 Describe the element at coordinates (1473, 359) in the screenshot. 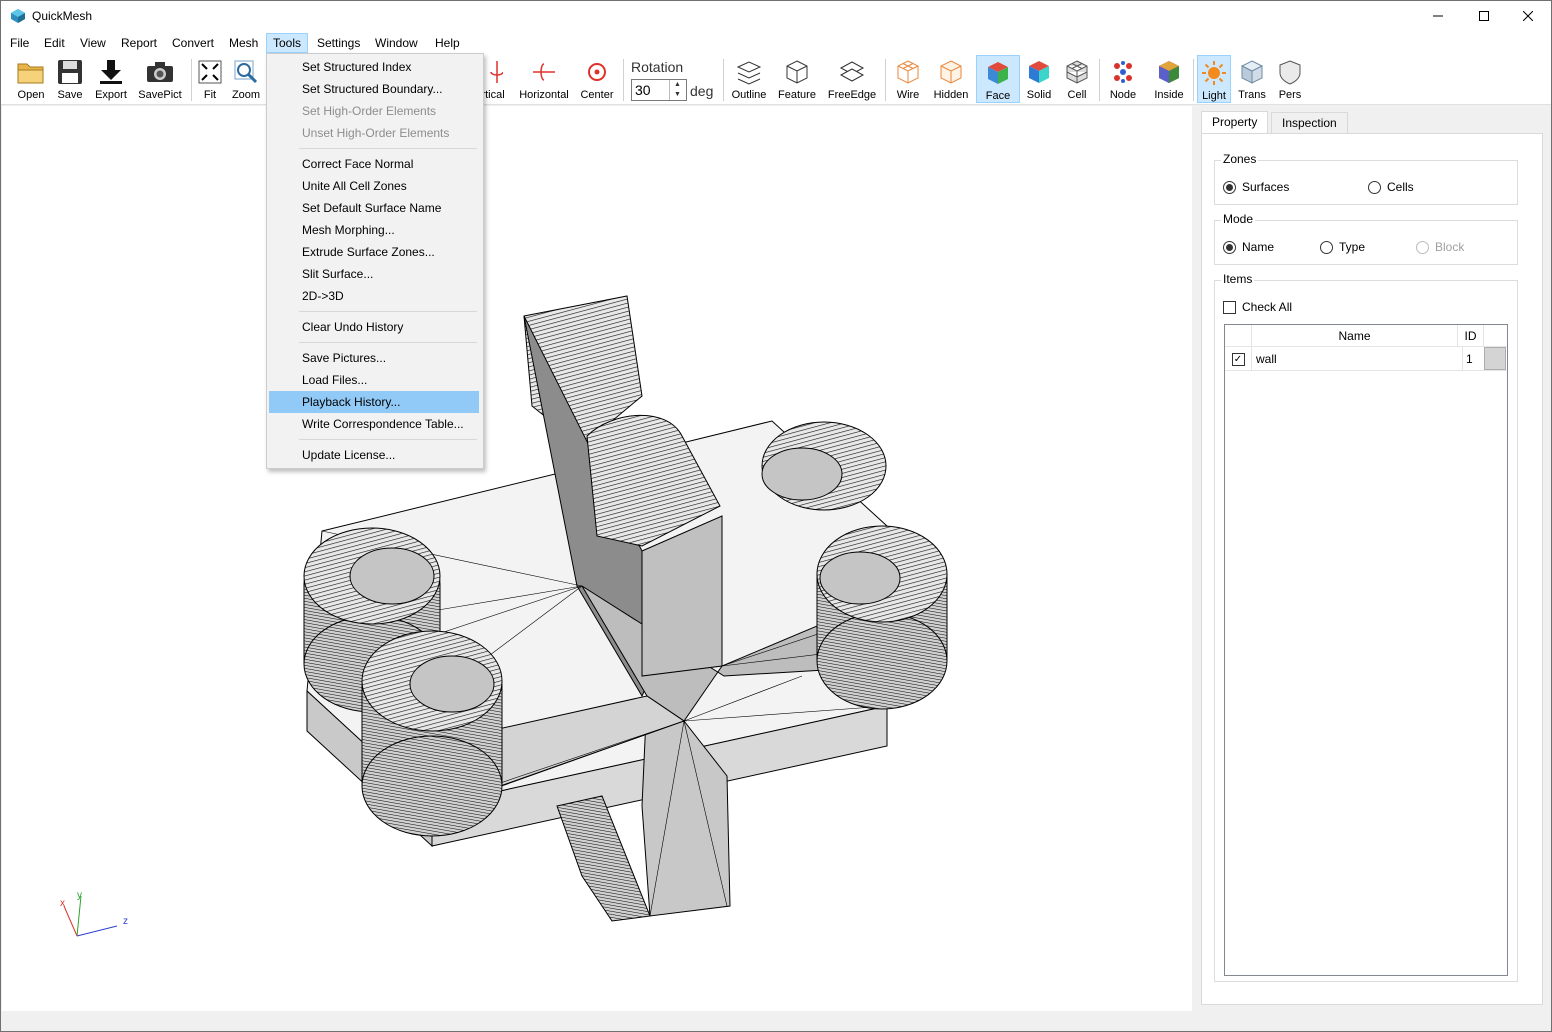

I see `row-id: 1` at that location.